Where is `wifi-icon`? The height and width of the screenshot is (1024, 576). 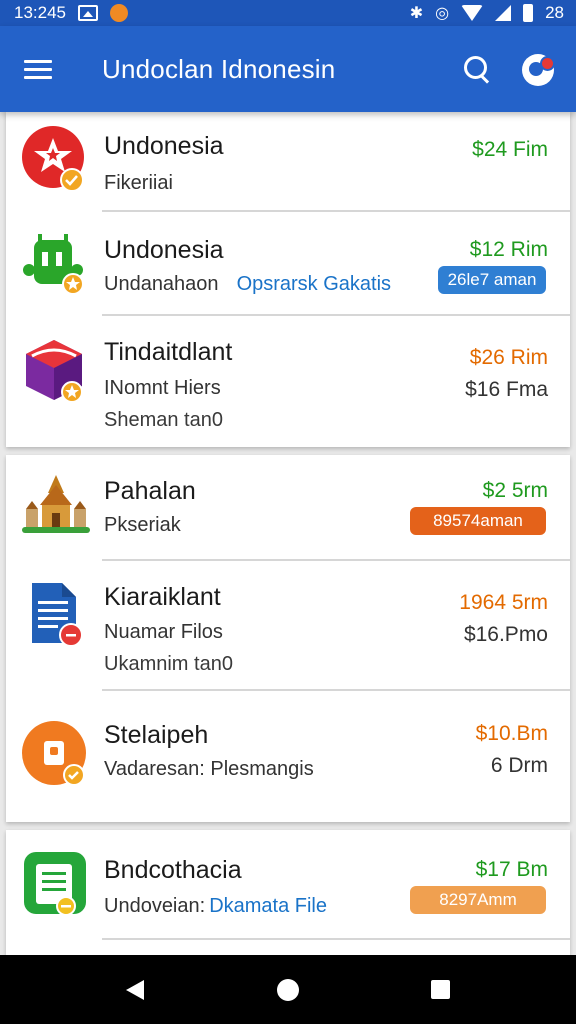
wifi-icon is located at coordinates (472, 13).